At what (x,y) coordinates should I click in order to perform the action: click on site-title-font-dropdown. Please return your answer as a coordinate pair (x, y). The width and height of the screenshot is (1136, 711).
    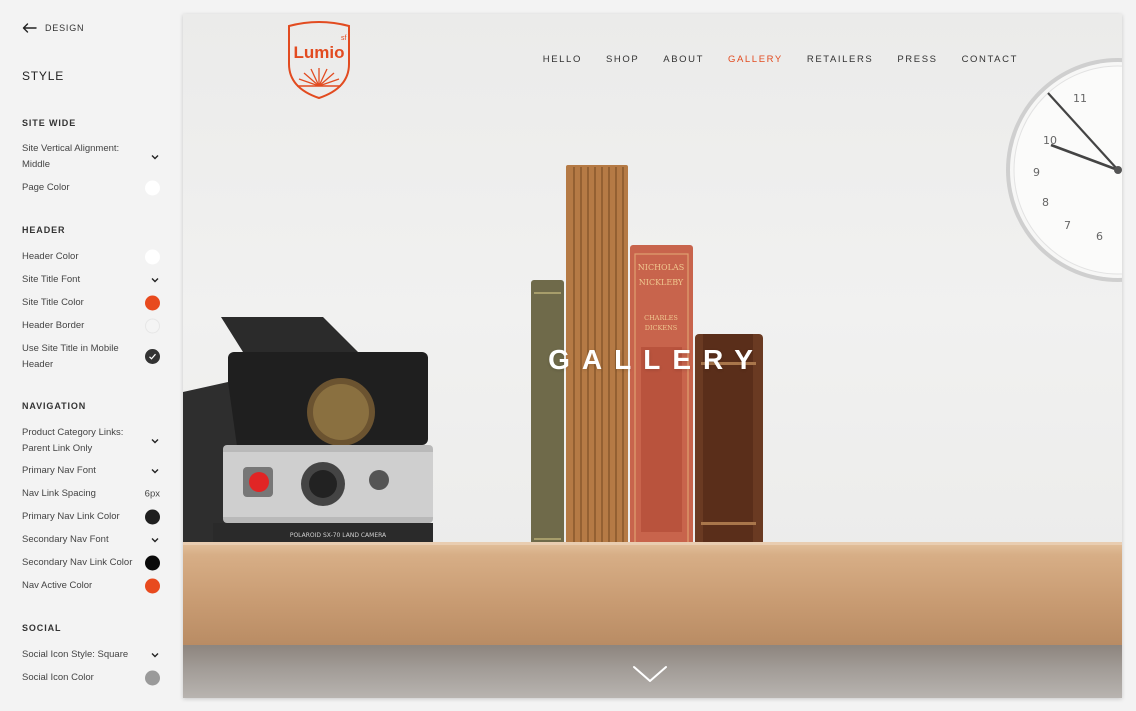
    Looking at the image, I should click on (155, 280).